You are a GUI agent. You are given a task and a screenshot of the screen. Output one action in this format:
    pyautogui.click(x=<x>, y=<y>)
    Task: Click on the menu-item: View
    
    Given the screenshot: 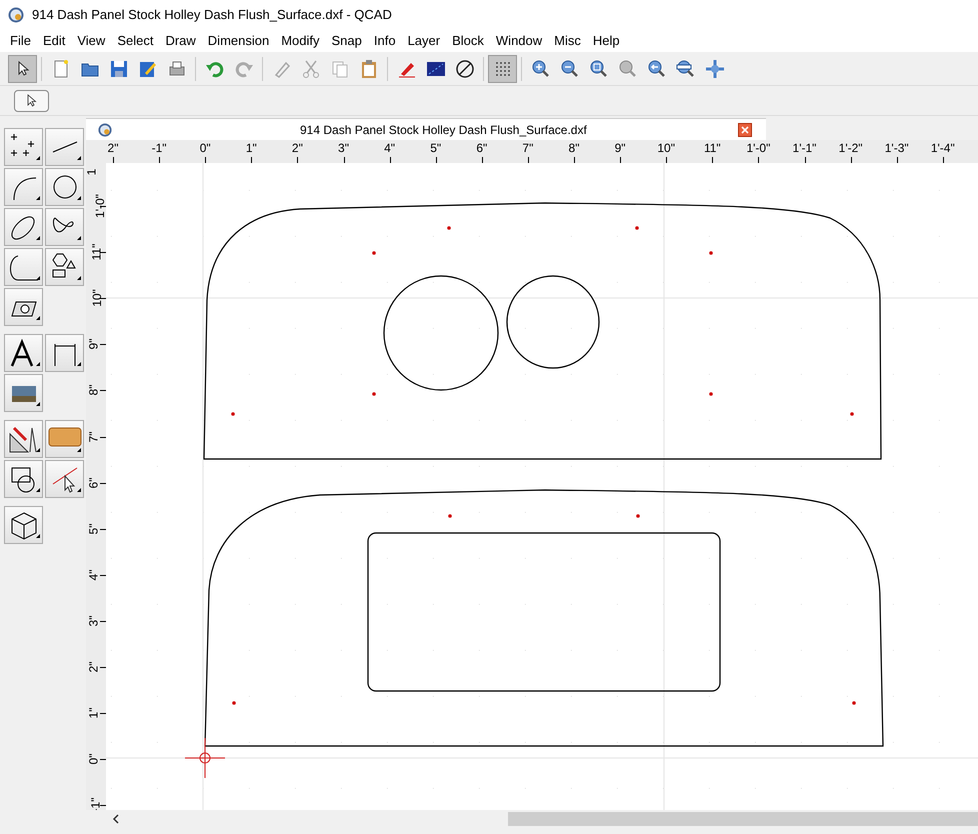 What is the action you would take?
    pyautogui.click(x=91, y=41)
    